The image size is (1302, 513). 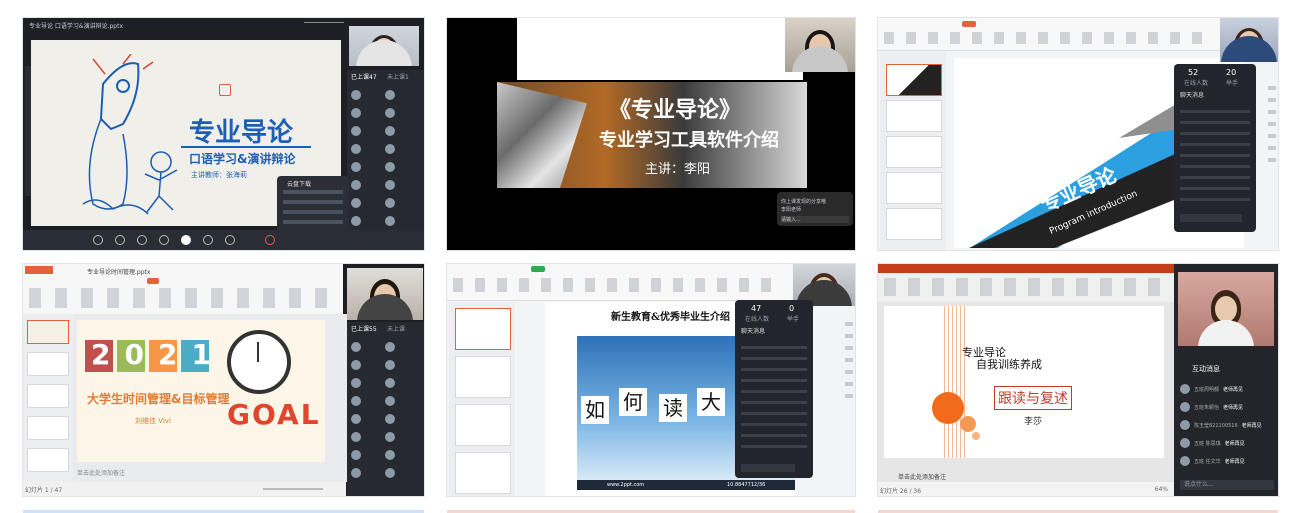 I want to click on attendee-list: 已上课47 未上课1, so click(x=385, y=157).